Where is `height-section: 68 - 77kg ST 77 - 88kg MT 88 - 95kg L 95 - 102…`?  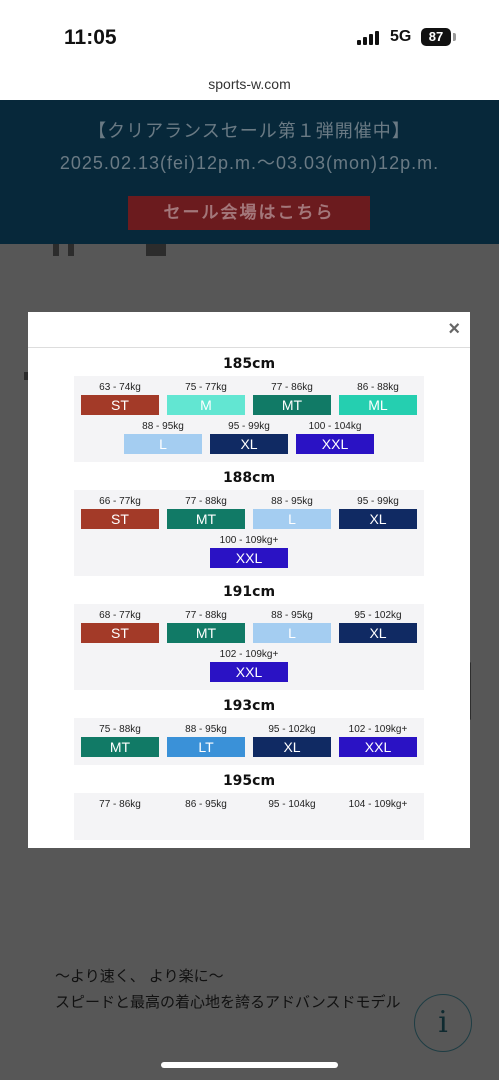
height-section: 68 - 77kg ST 77 - 88kg MT 88 - 95kg L 95 - 102… is located at coordinates (249, 647).